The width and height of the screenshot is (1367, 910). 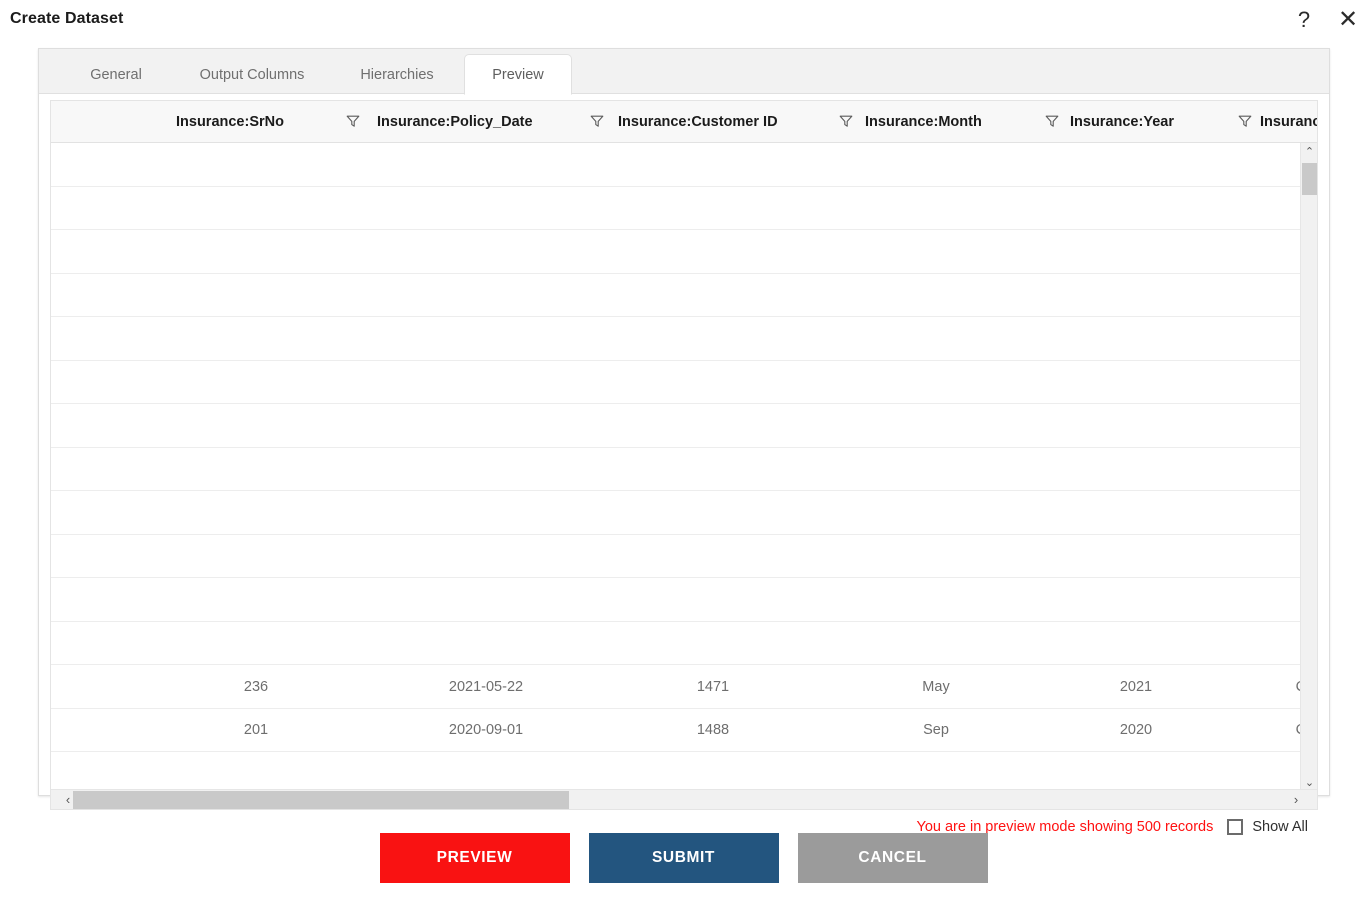 I want to click on preview-button: PREVIEW, so click(x=474, y=858).